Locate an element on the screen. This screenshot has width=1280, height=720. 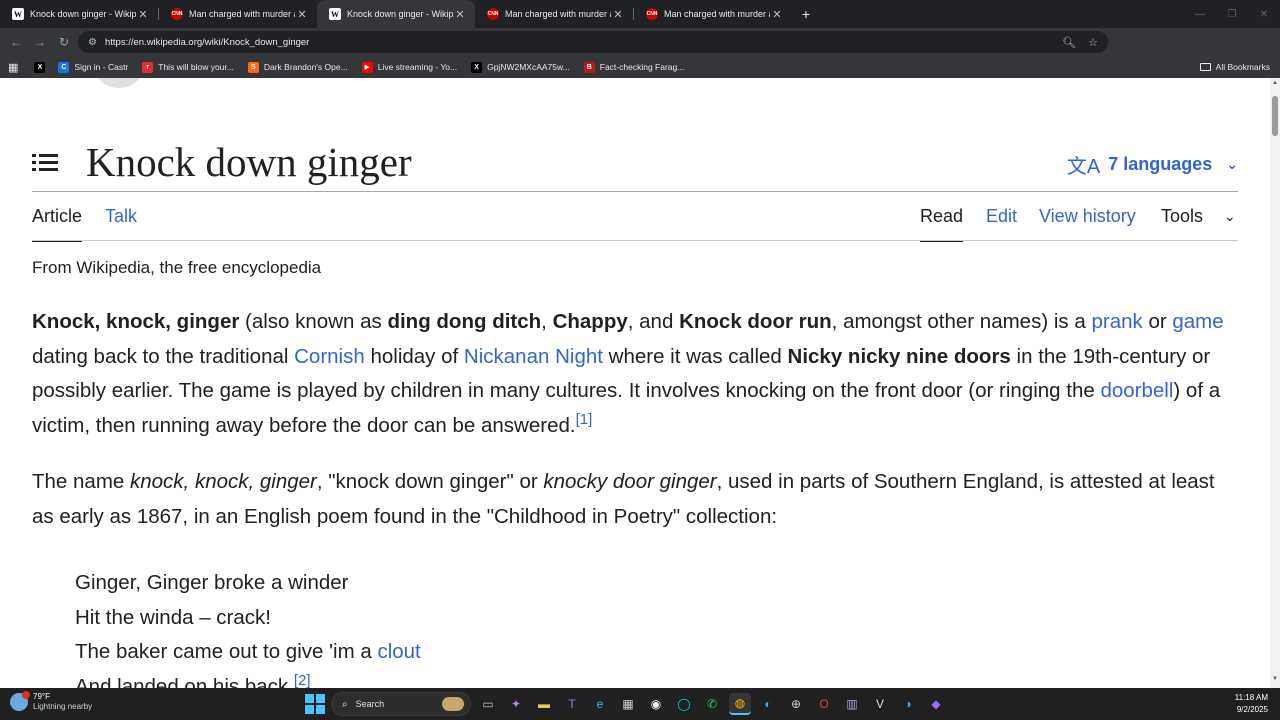
edge-icon: e is located at coordinates (600, 704).